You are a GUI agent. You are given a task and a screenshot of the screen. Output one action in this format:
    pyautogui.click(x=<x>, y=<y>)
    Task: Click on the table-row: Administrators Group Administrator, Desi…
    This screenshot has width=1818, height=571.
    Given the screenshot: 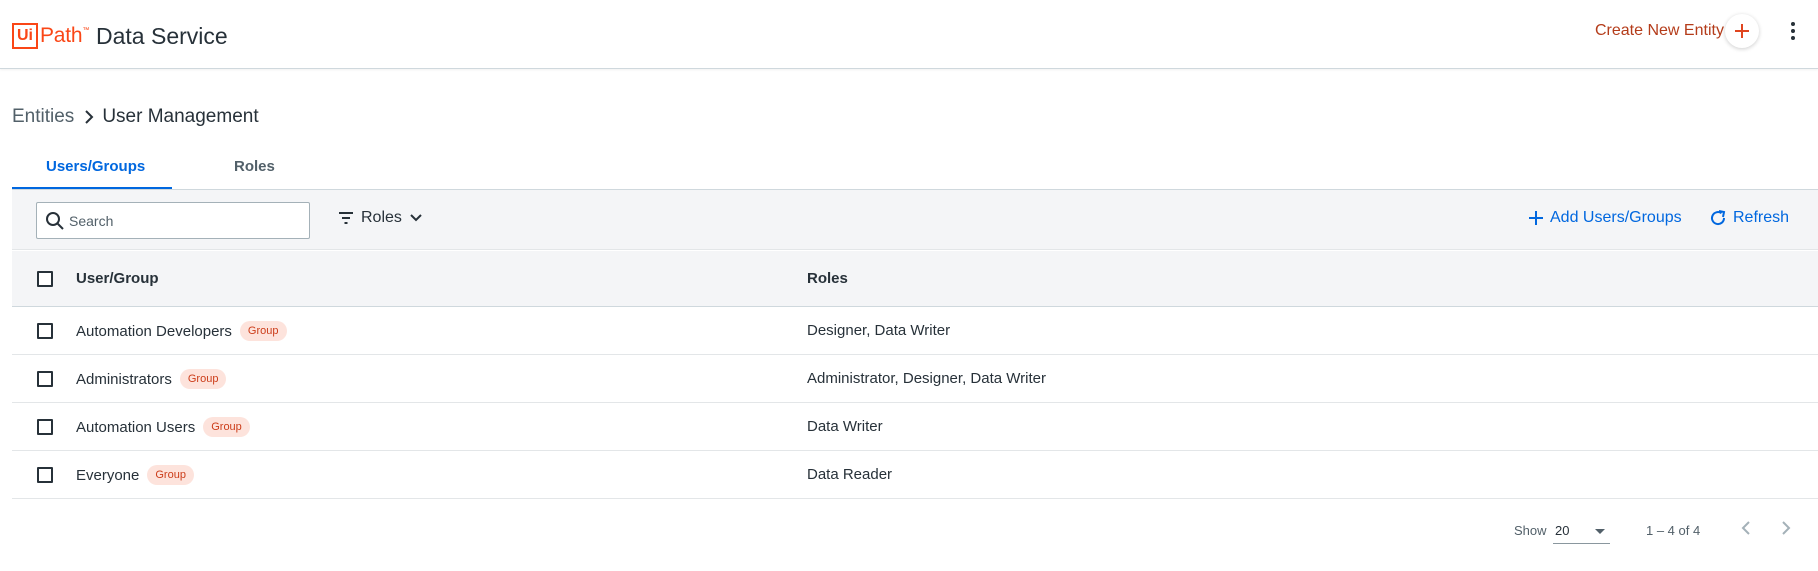 What is the action you would take?
    pyautogui.click(x=915, y=379)
    